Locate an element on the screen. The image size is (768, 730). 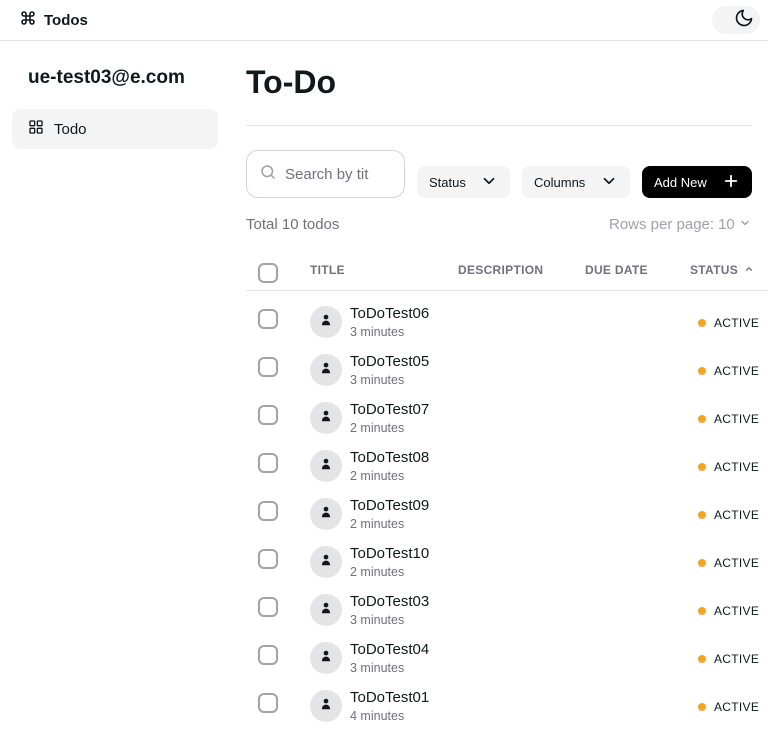
column-header-description: DESCRIPTION is located at coordinates (500, 270).